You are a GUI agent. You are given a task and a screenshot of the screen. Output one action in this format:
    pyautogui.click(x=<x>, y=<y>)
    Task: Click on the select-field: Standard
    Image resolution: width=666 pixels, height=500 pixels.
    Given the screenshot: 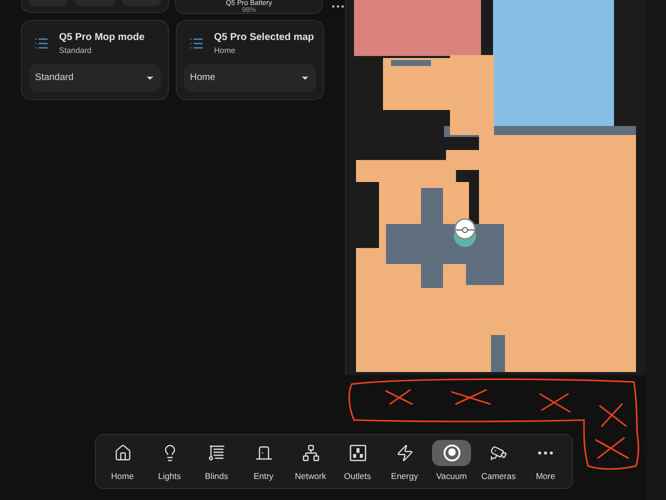 What is the action you would take?
    pyautogui.click(x=95, y=78)
    